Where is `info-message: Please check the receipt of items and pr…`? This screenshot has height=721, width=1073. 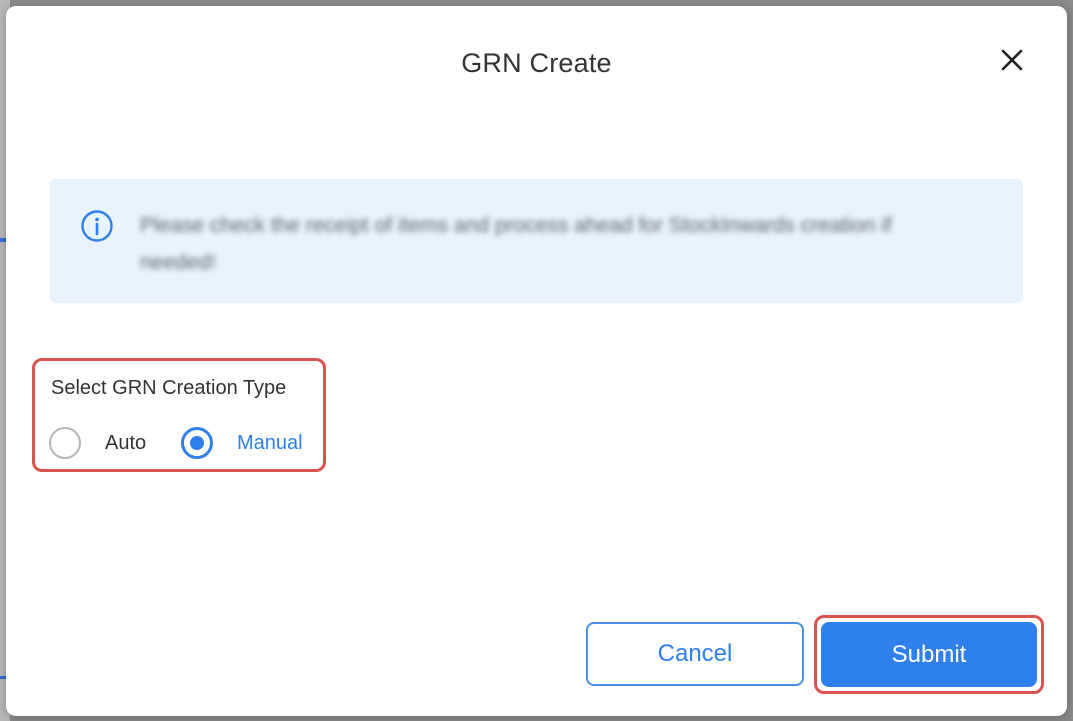 info-message: Please check the receipt of items and pr… is located at coordinates (516, 244).